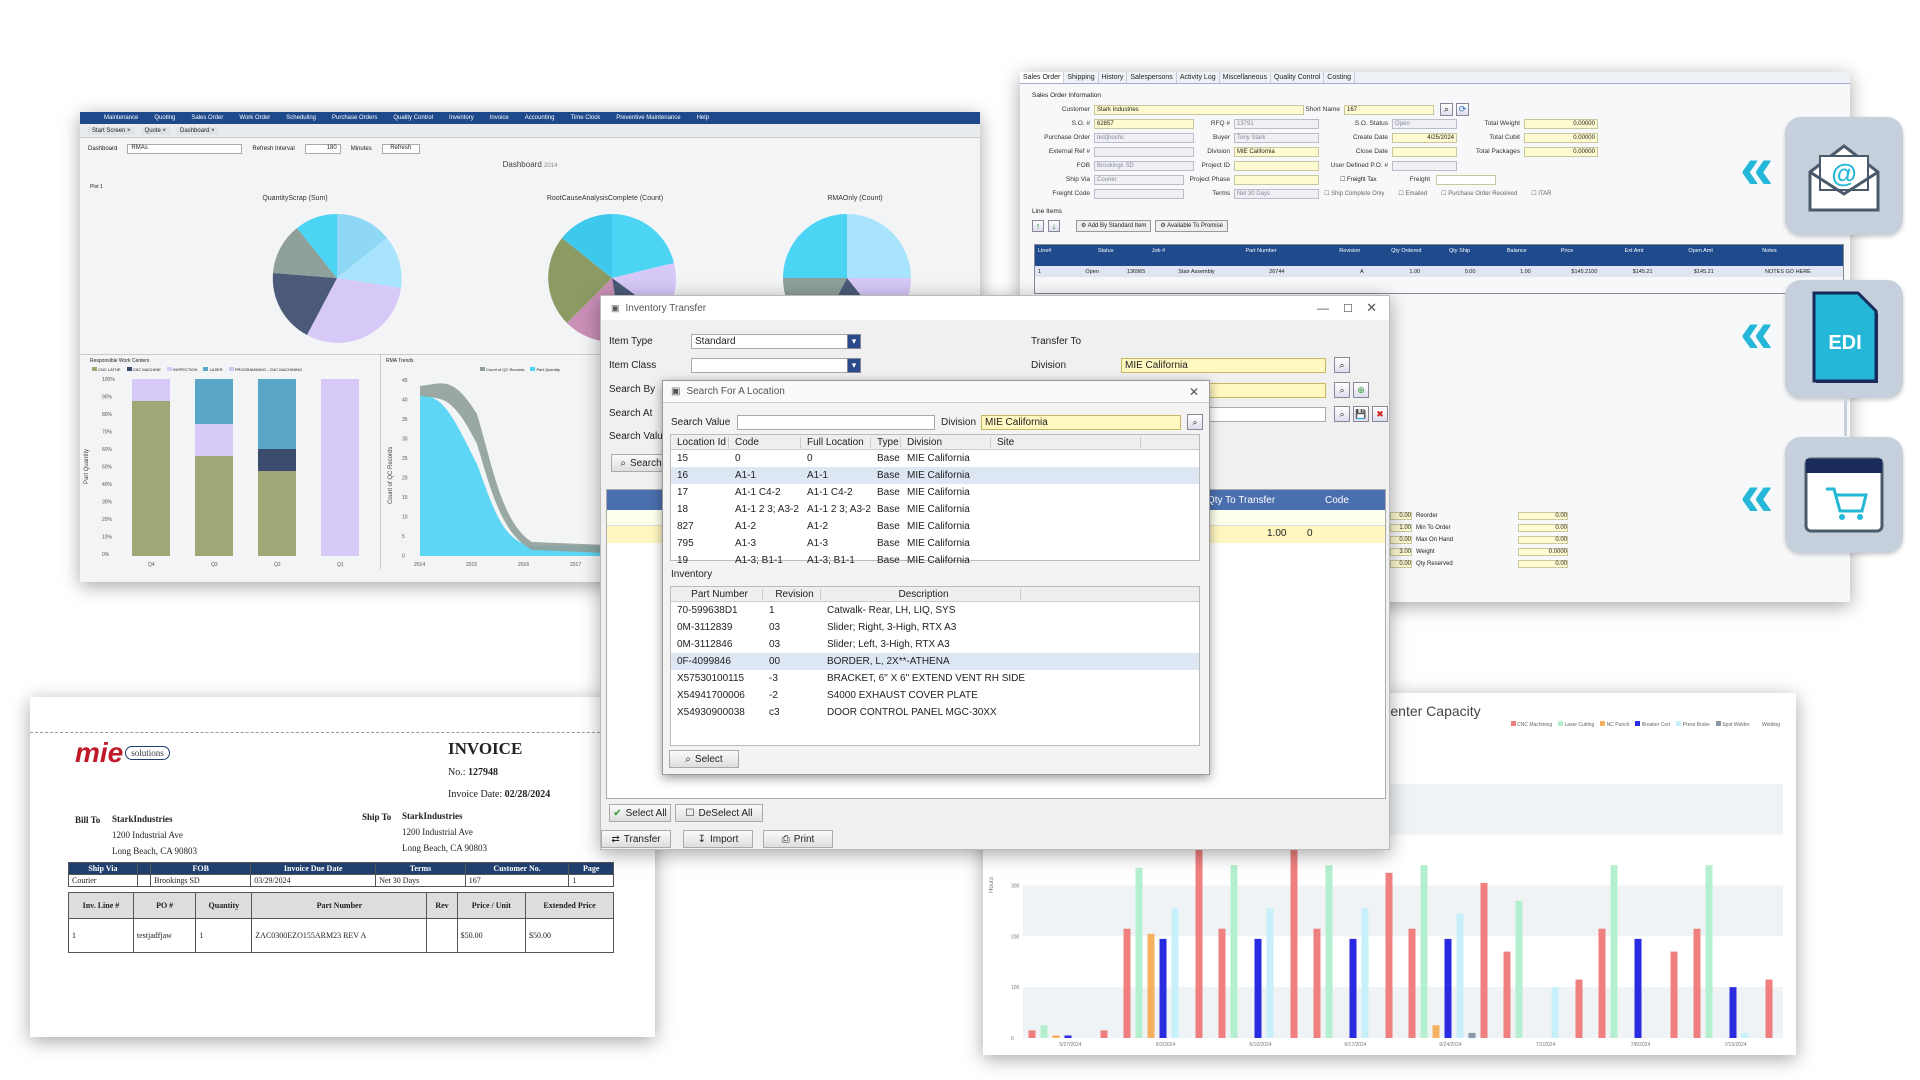  Describe the element at coordinates (1446, 109) in the screenshot. I see `customer-search-icon: ⌕` at that location.